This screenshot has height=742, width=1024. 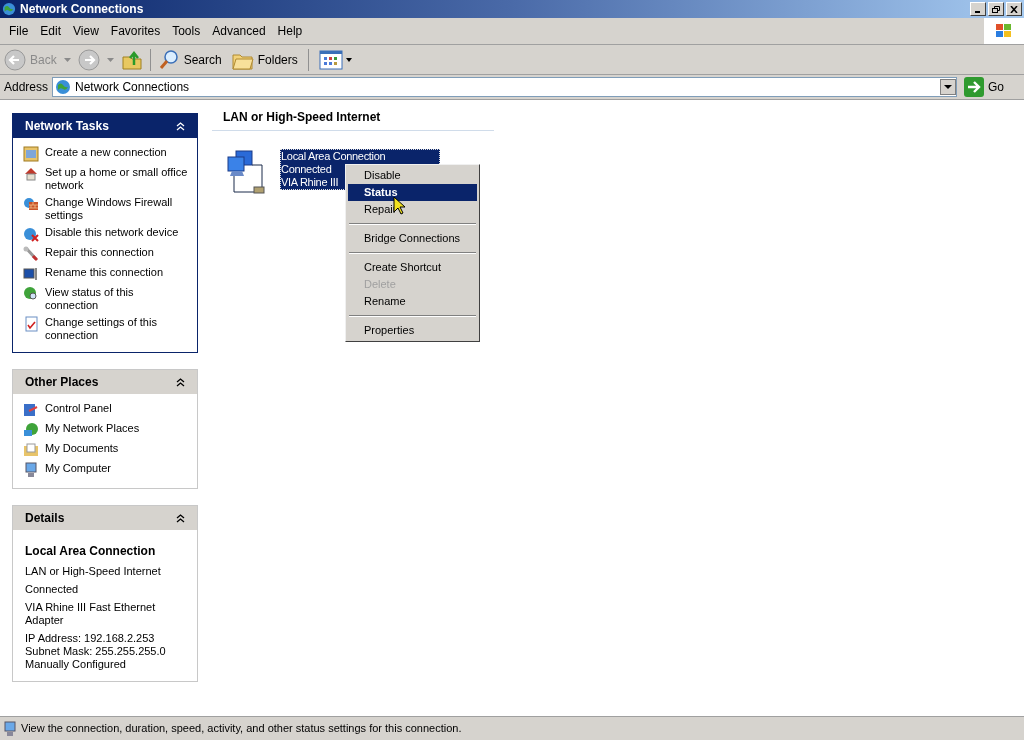 What do you see at coordinates (96, 651) in the screenshot?
I see `details-text: Subnet Mask: 255.255.255.0` at bounding box center [96, 651].